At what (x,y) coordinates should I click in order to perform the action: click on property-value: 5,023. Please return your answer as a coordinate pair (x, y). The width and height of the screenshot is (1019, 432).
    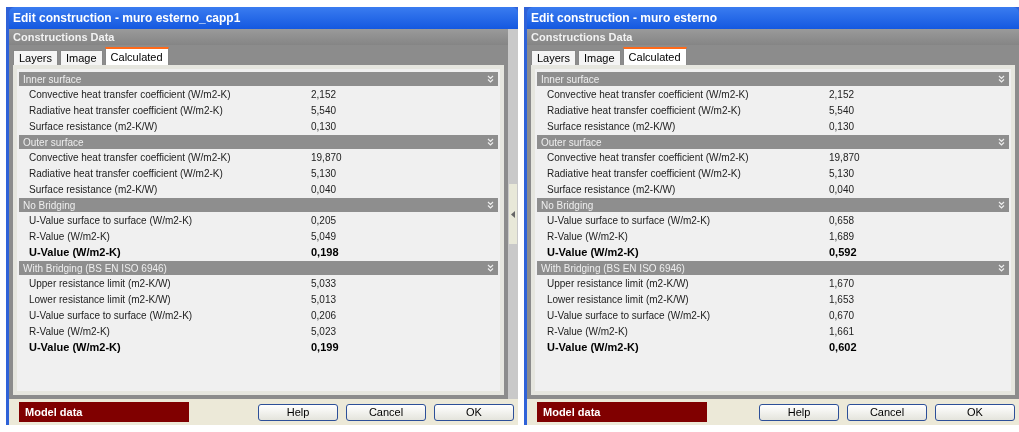
    Looking at the image, I should click on (324, 331).